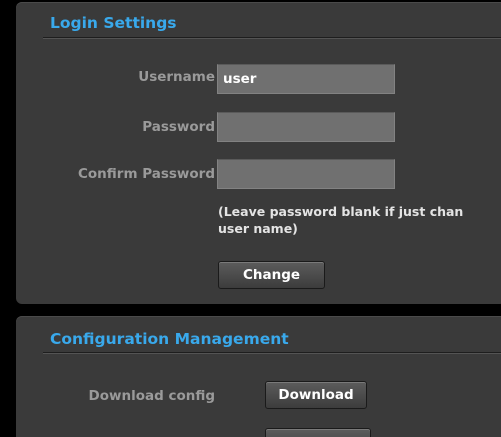  I want to click on password-hint-line1: (Leave password blank if just chan, so click(341, 211).